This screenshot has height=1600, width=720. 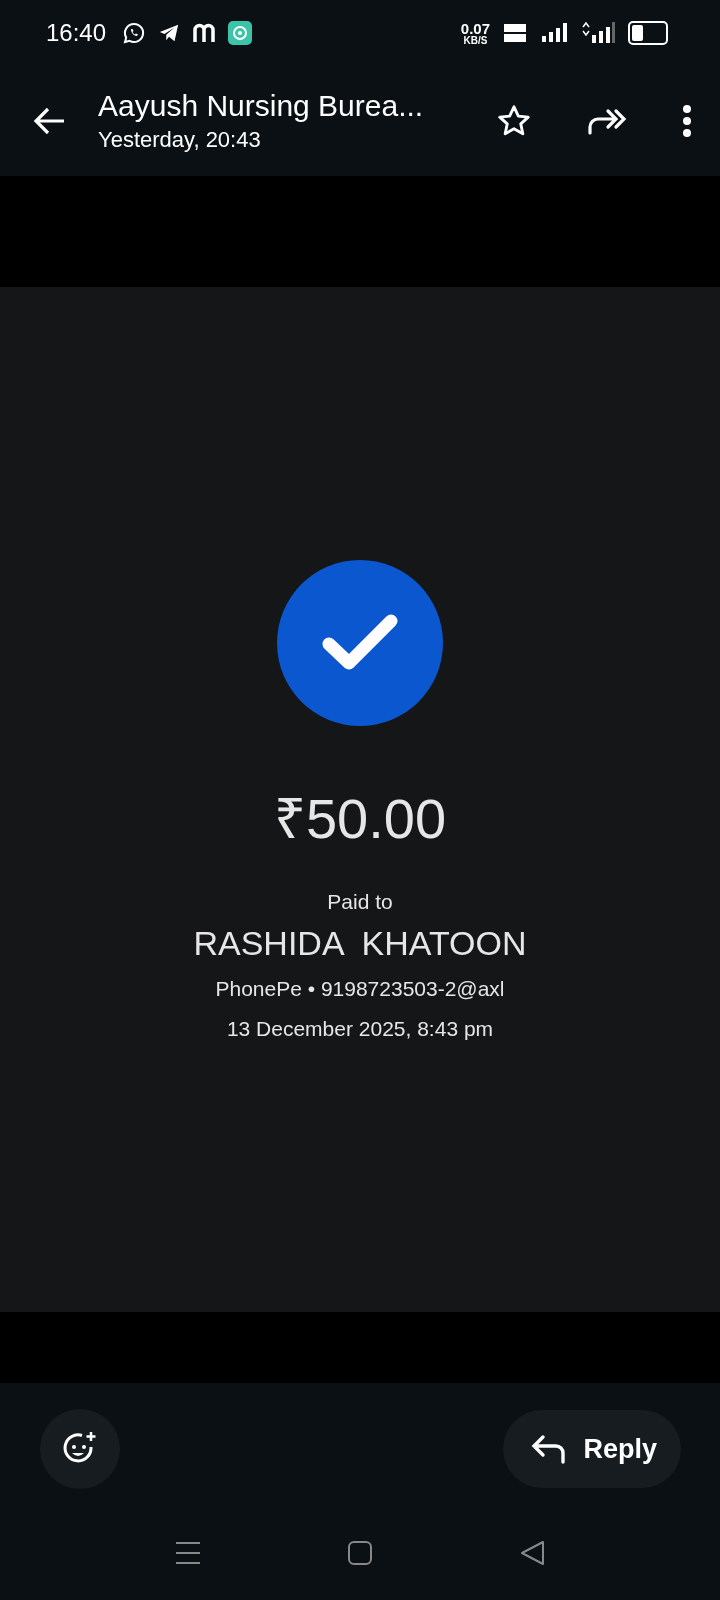 What do you see at coordinates (475, 28) in the screenshot?
I see `network-speed: 0.07` at bounding box center [475, 28].